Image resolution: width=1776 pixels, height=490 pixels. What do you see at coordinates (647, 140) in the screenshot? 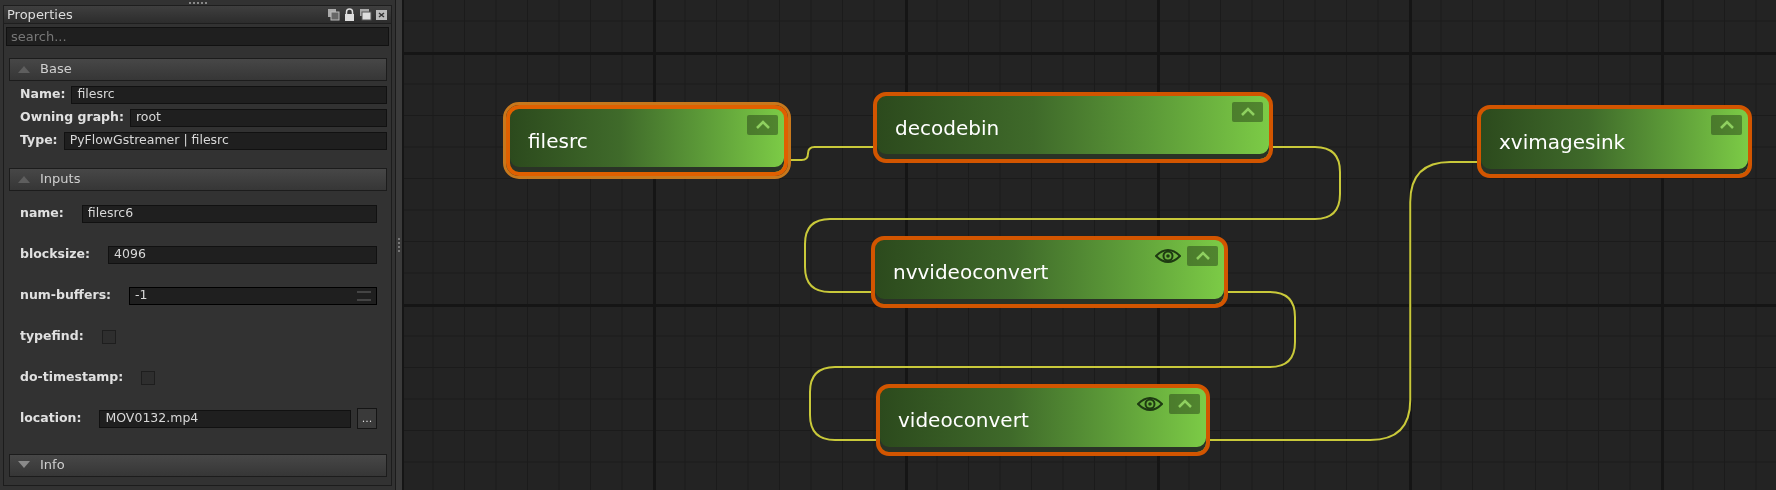
I see `graph-node: filesrc` at bounding box center [647, 140].